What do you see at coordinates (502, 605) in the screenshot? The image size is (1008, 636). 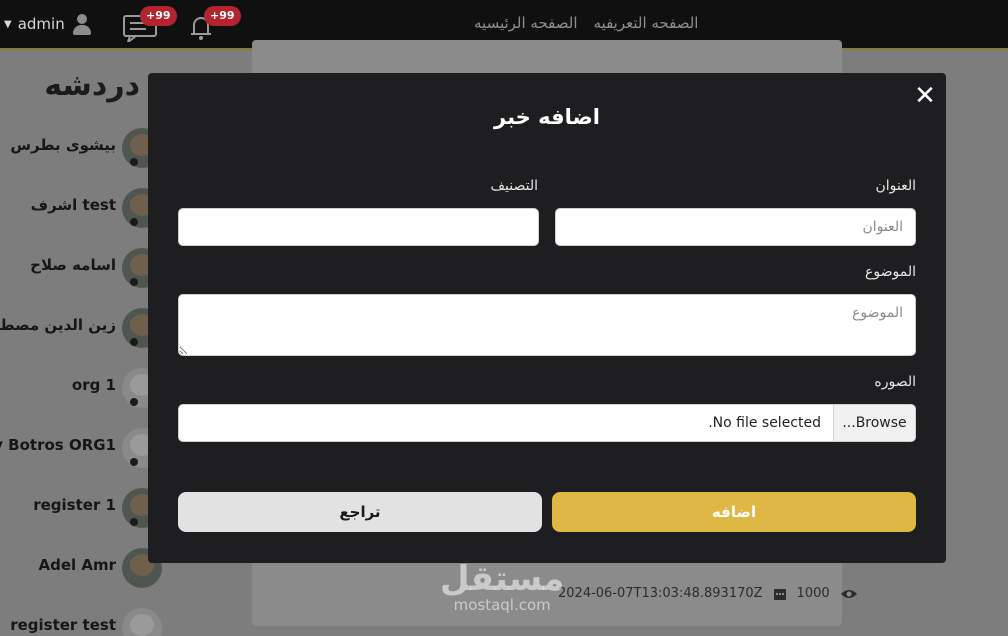 I see `watermark-text-en: mostaql.com` at bounding box center [502, 605].